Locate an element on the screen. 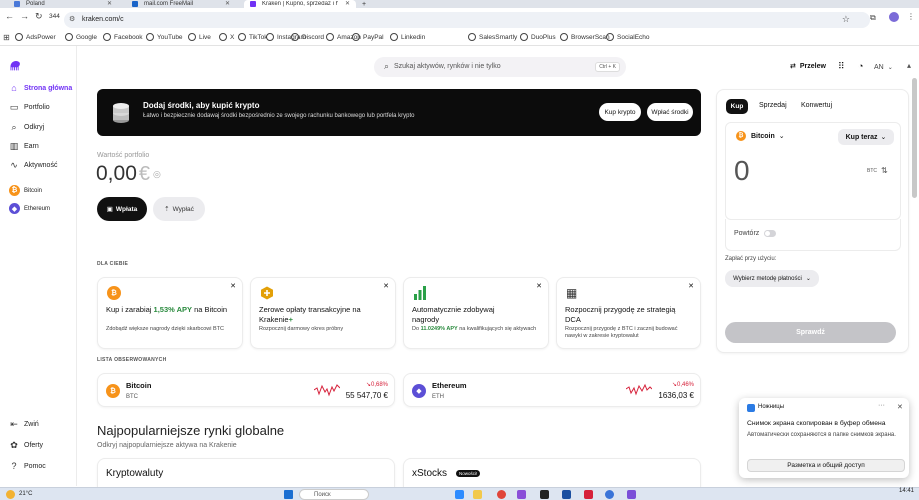 Image resolution: width=919 pixels, height=500 pixels. sidebar-bottom-0: ⇤ Zwiń is located at coordinates (24, 424).